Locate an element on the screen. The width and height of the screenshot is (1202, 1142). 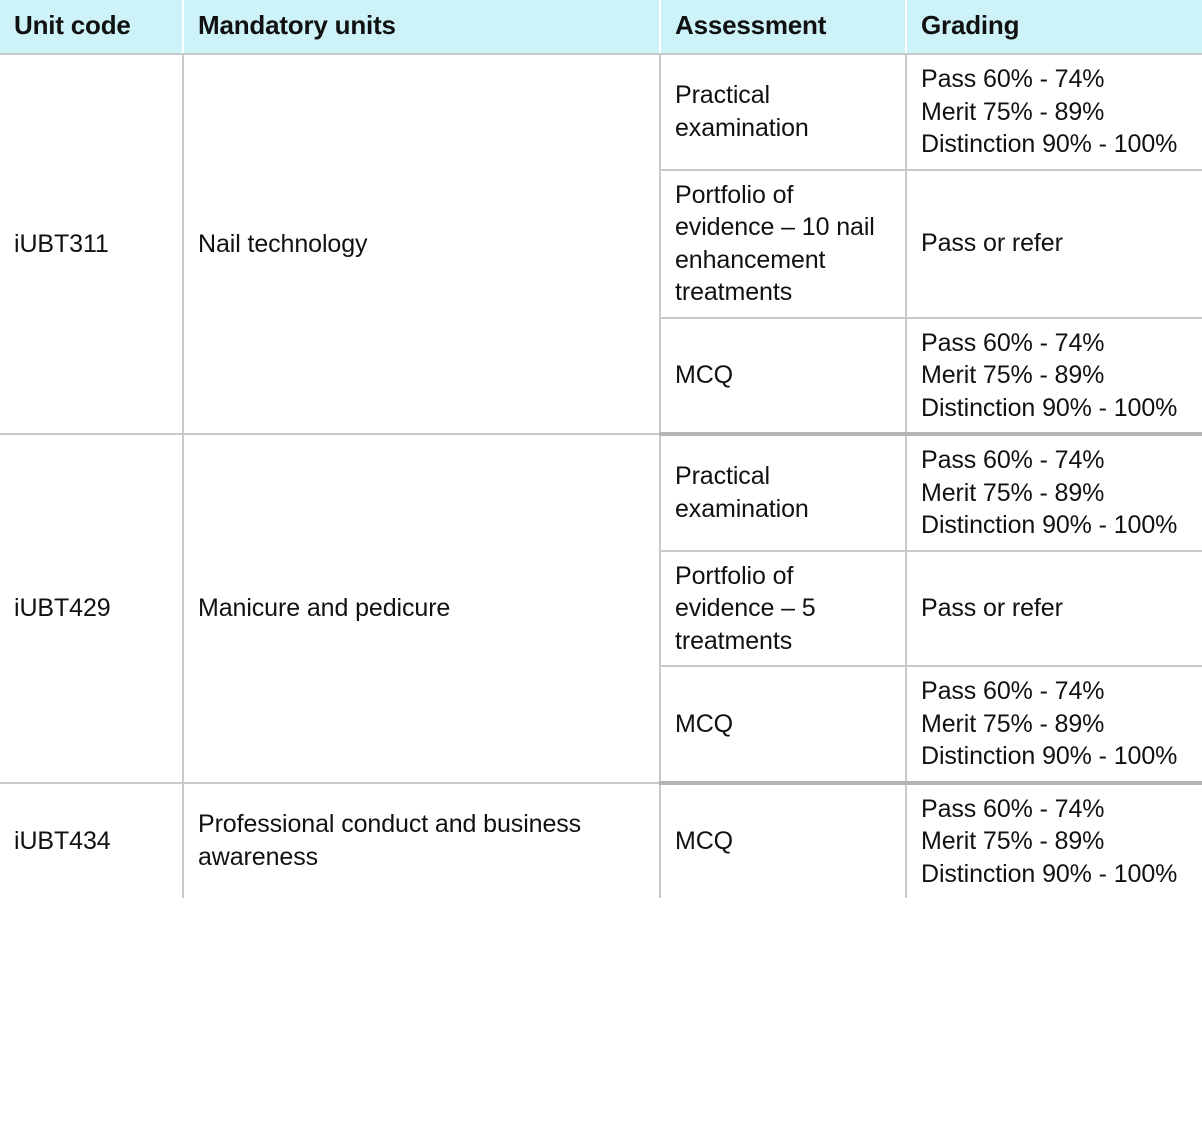
unit-name-cell: Nail technology is located at coordinates (422, 244).